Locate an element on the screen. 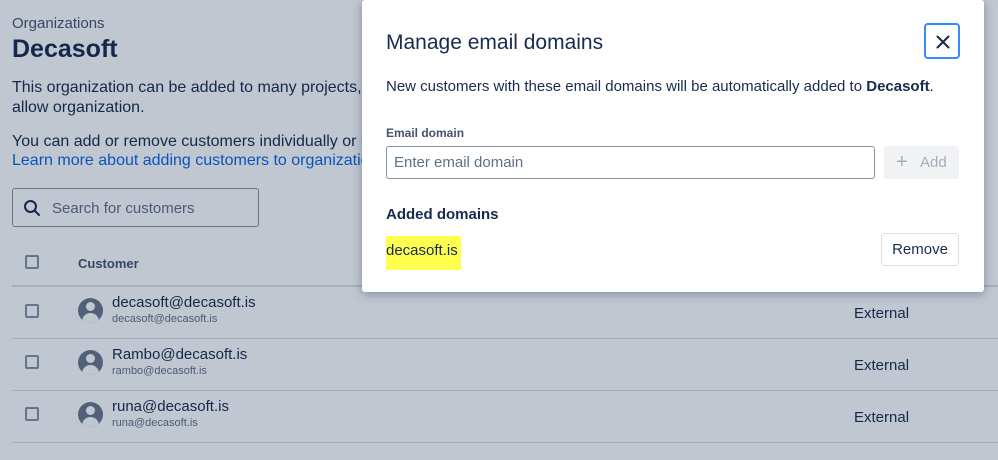 This screenshot has height=460, width=998. add-domain-button: + Add is located at coordinates (921, 162).